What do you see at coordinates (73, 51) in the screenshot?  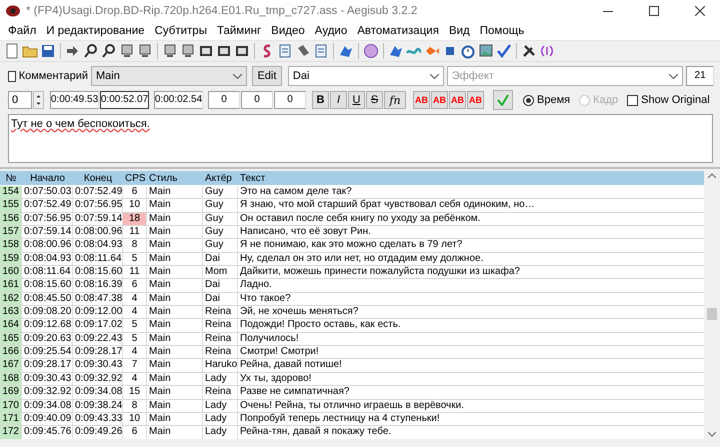 I see `arrow-icon` at bounding box center [73, 51].